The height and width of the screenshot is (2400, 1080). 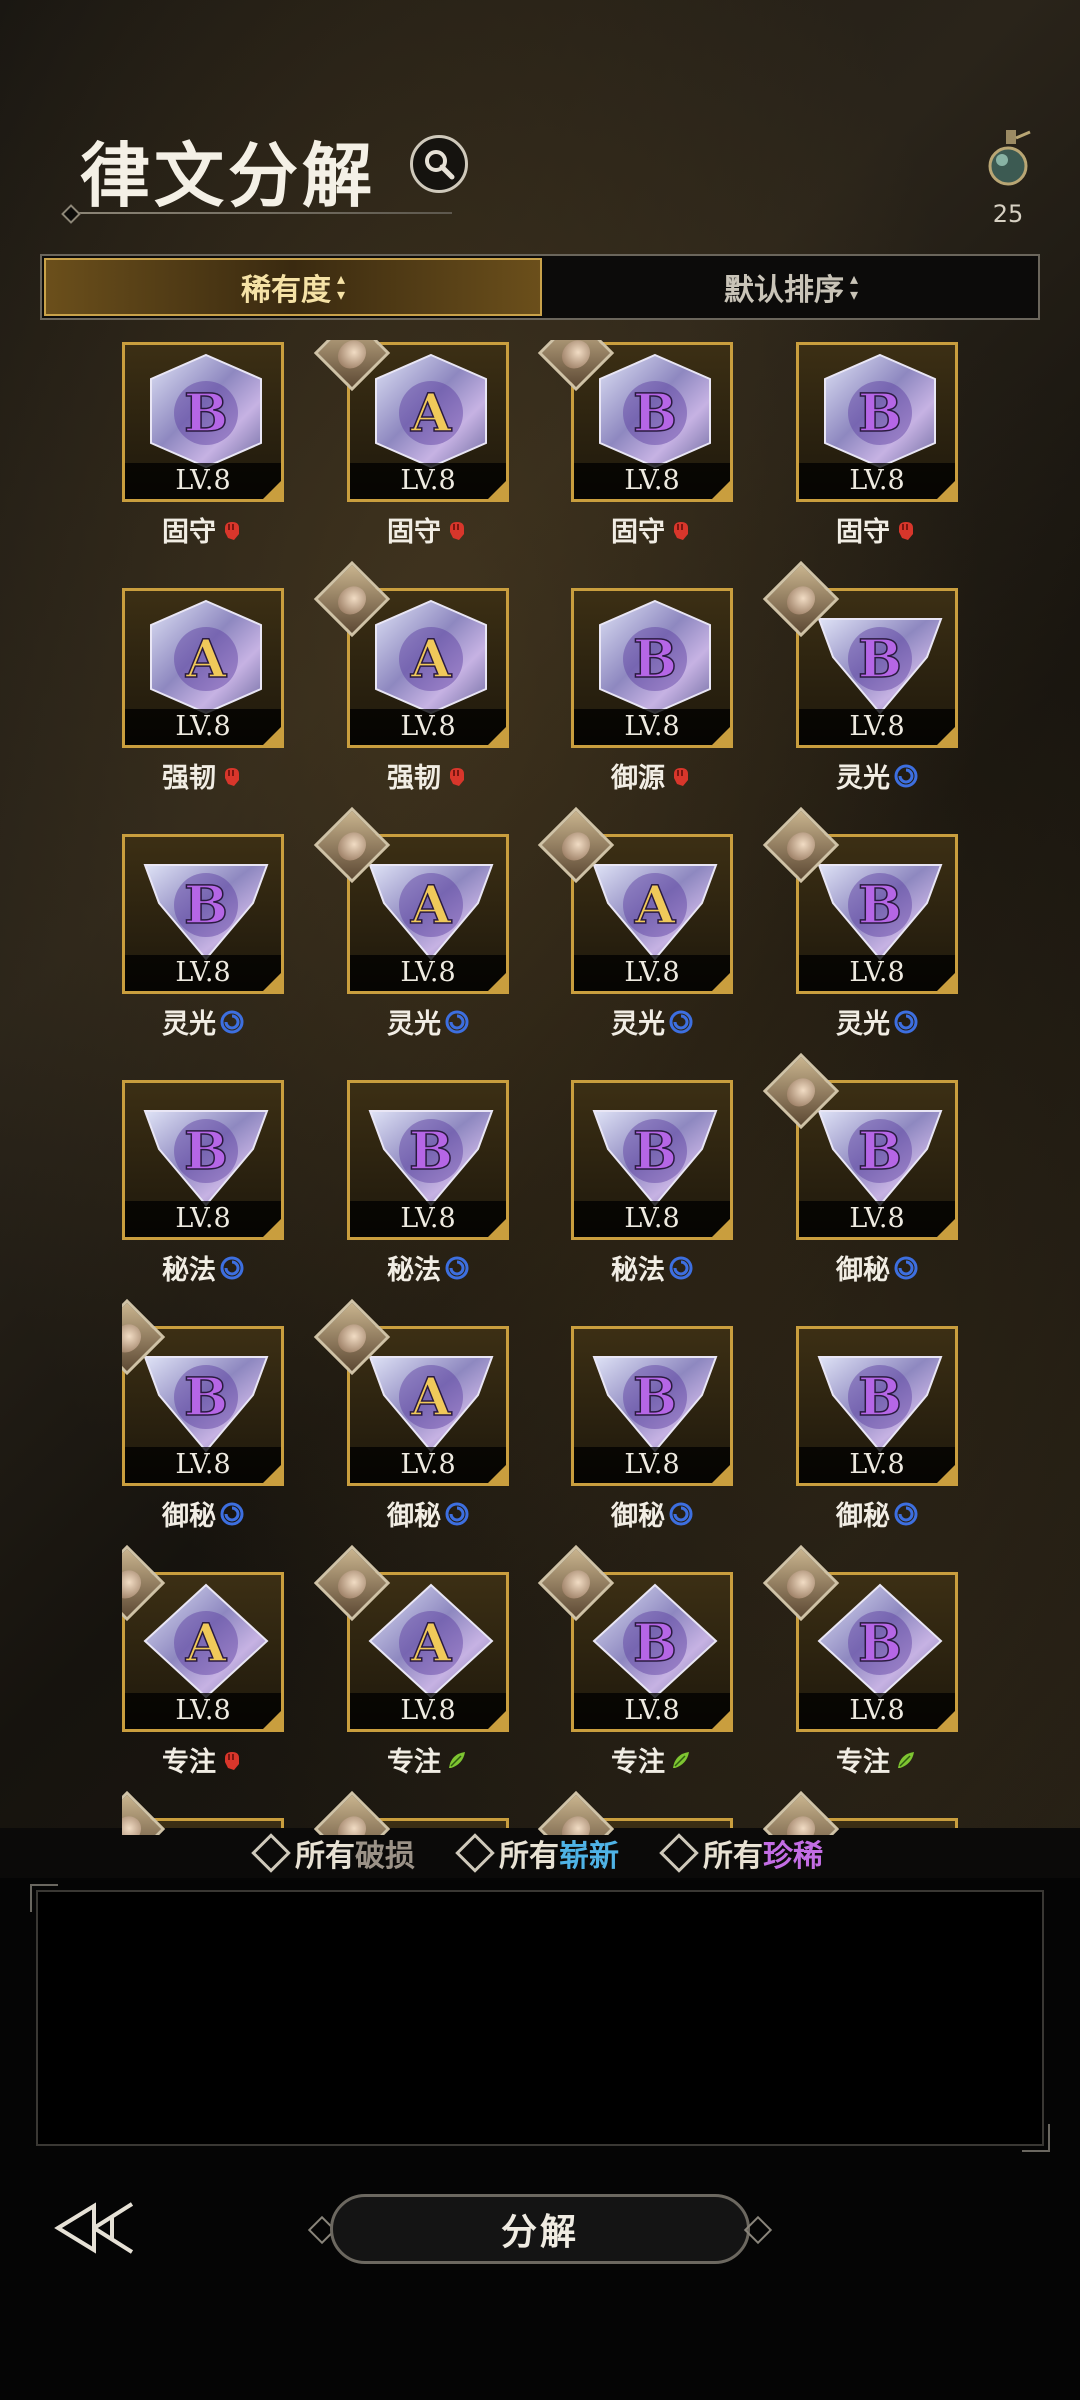 What do you see at coordinates (576, 1812) in the screenshot?
I see `character-portrait-badge` at bounding box center [576, 1812].